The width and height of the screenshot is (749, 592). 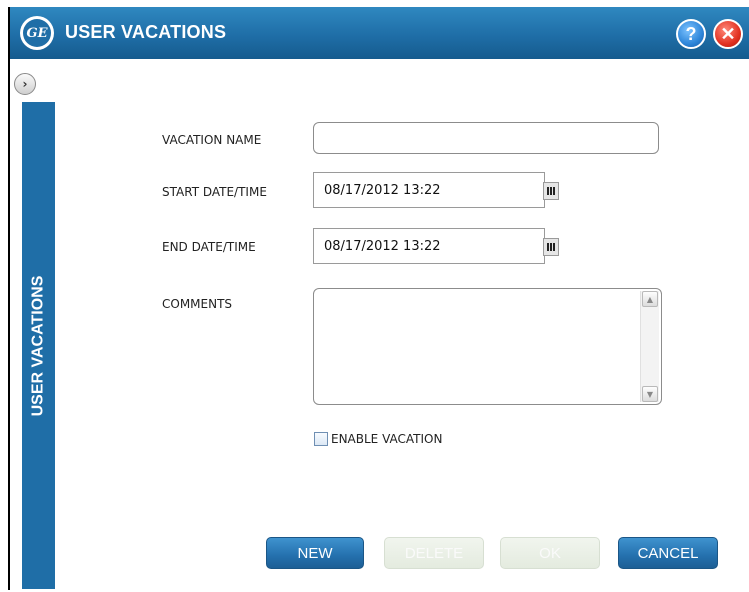 What do you see at coordinates (321, 439) in the screenshot?
I see `enable-vacation-checkbox` at bounding box center [321, 439].